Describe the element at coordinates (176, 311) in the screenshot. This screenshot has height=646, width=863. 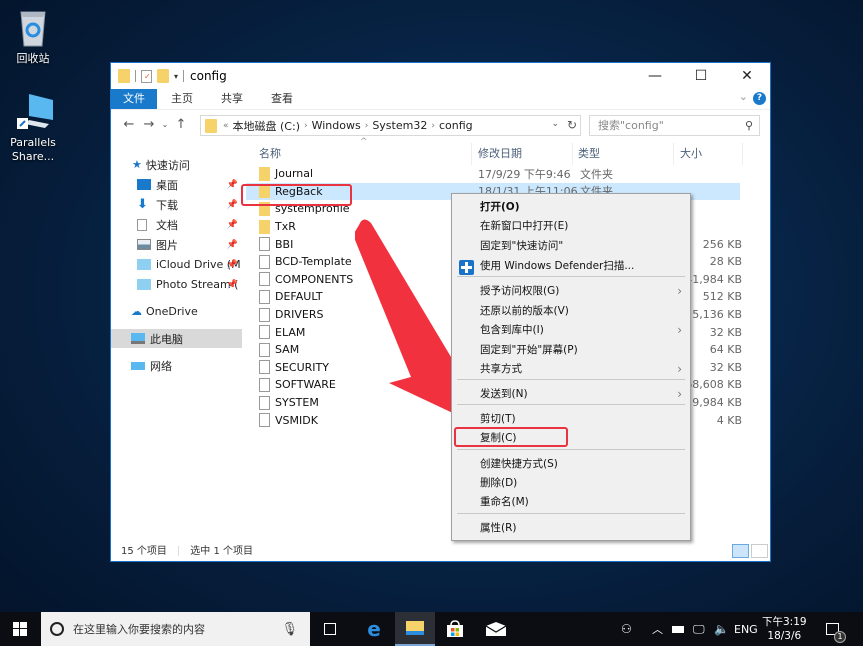
I see `nav-onedrive: ☁ OneDrive` at that location.